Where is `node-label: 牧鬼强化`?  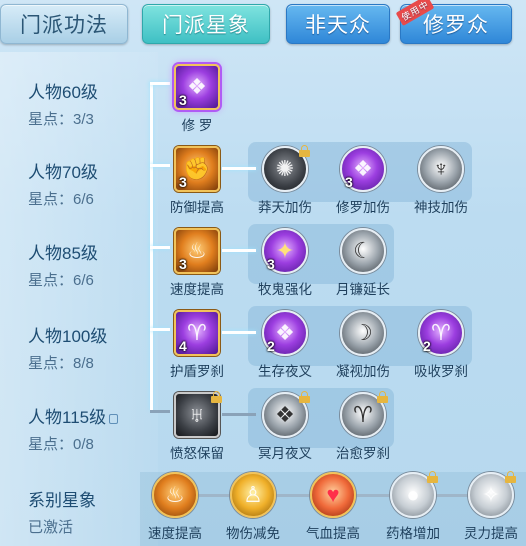 node-label: 牧鬼强化 is located at coordinates (285, 289).